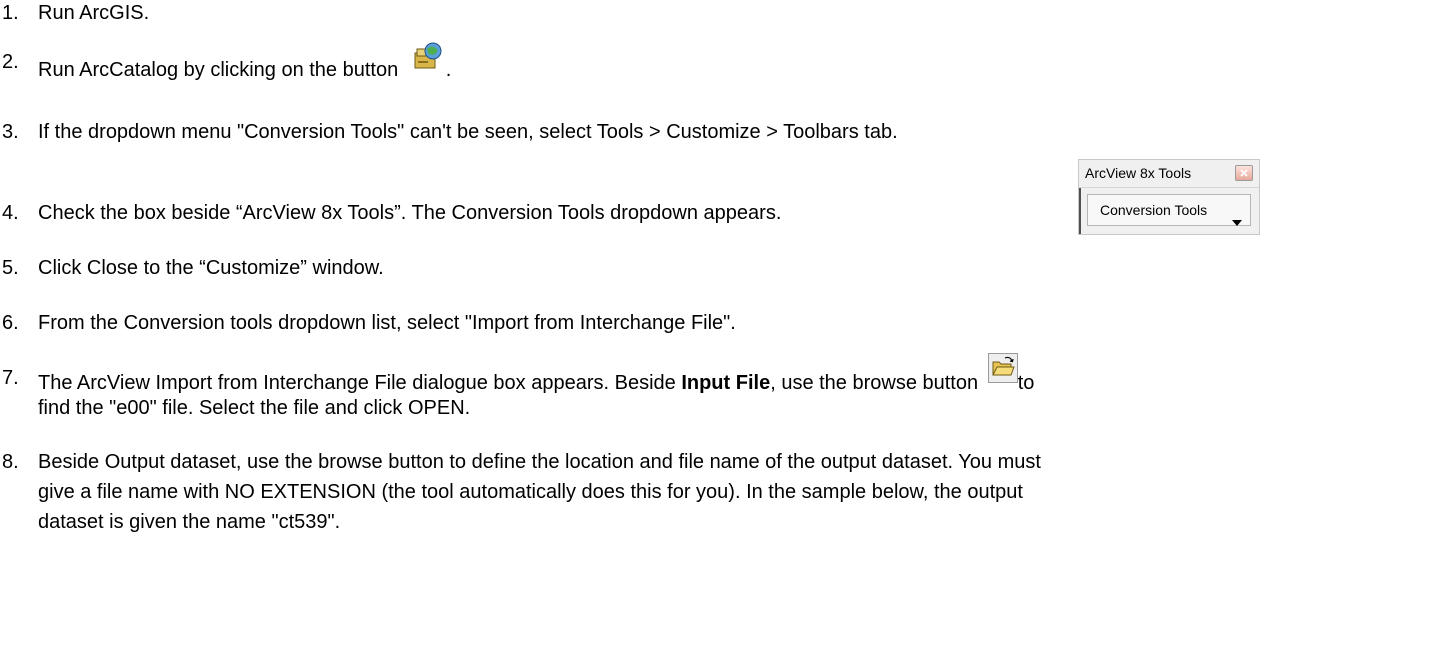 The image size is (1445, 647). Describe the element at coordinates (1026, 382) in the screenshot. I see `step-text-part: to` at that location.